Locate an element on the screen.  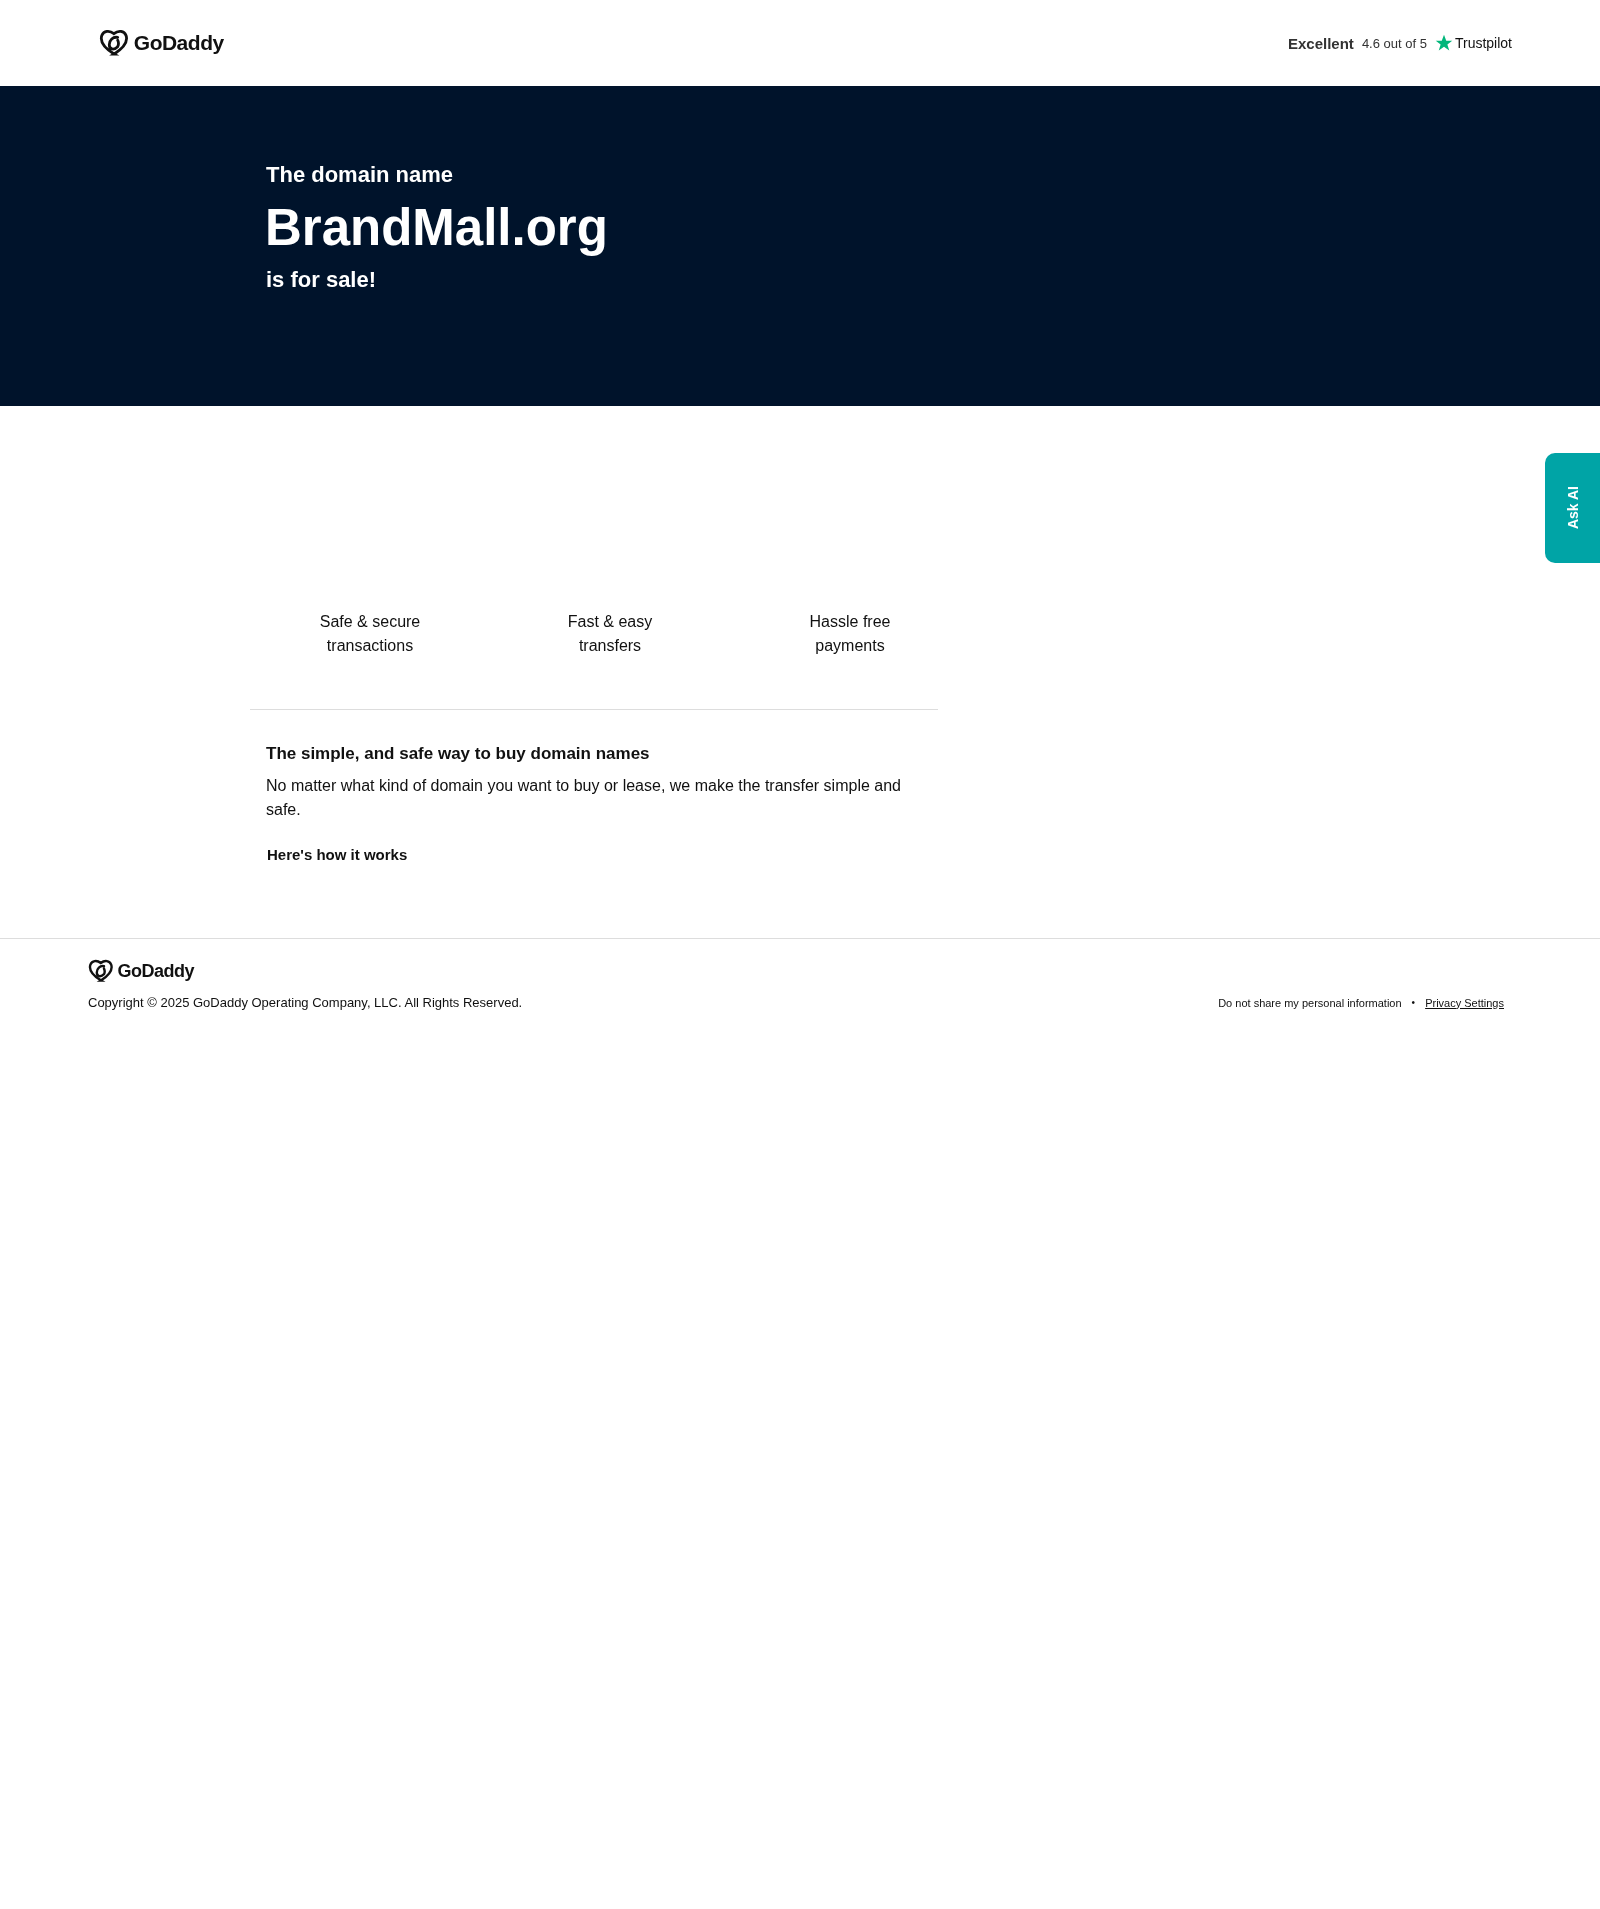
rating-score: 4.6 out of 5 is located at coordinates (1394, 43).